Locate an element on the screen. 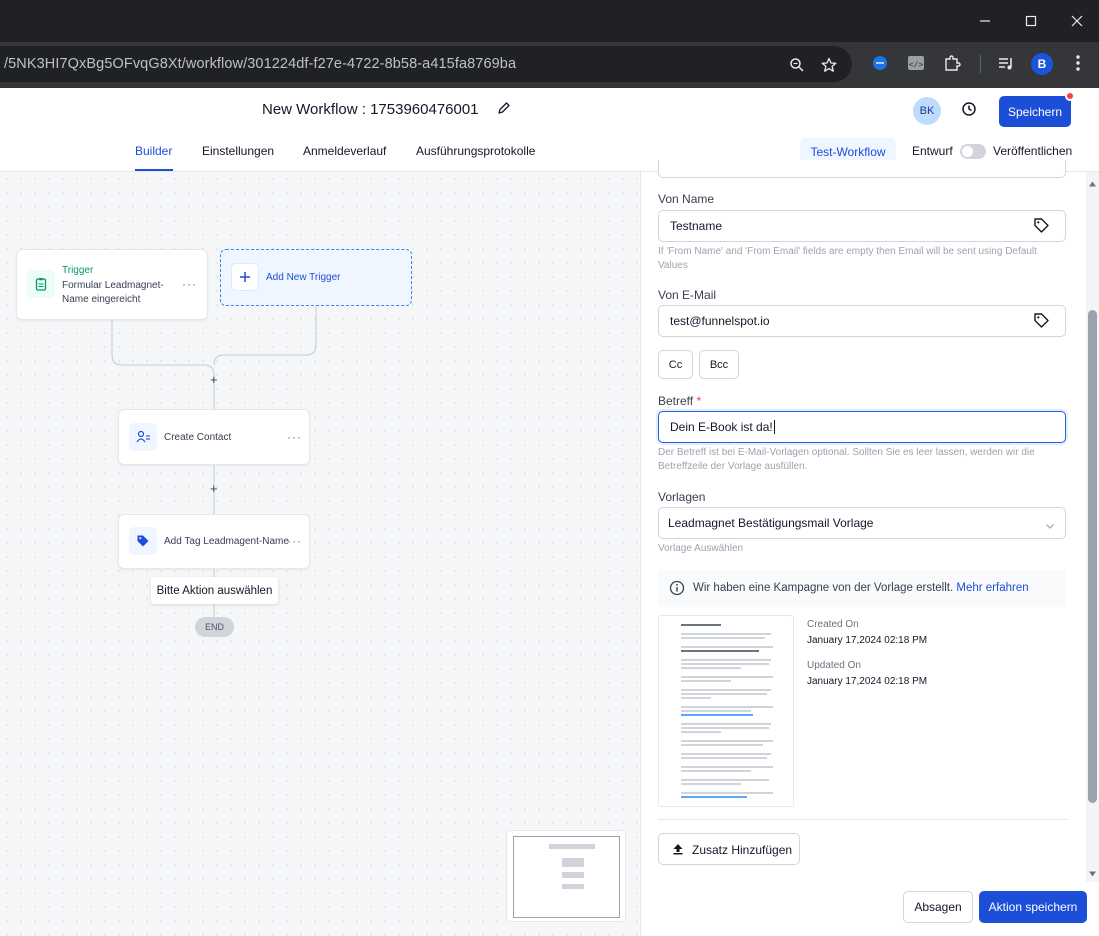 This screenshot has width=1099, height=936. from-email-value: test@funnelspot.io is located at coordinates (720, 321).